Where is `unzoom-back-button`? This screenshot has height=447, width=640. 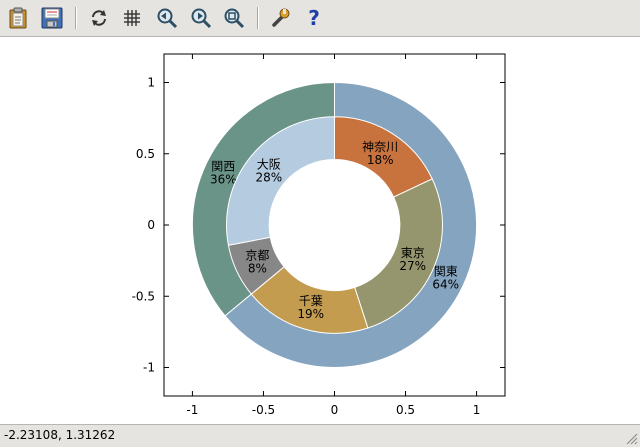
unzoom-back-button is located at coordinates (167, 18).